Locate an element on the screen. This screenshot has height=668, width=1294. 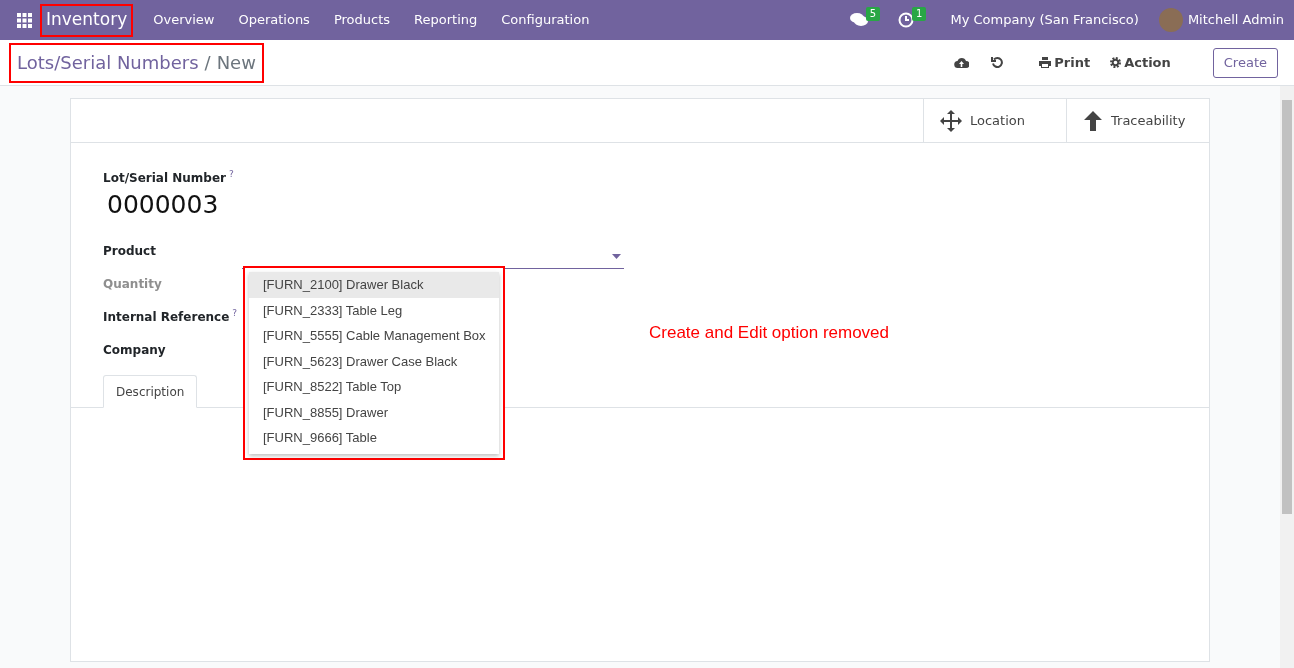
undo-icon is located at coordinates (997, 62).